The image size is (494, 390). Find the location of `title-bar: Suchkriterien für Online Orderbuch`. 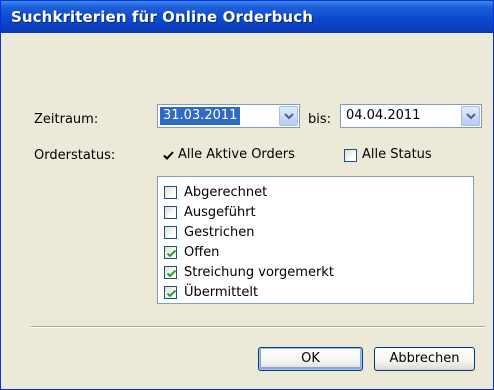

title-bar: Suchkriterien für Online Orderbuch is located at coordinates (247, 17).